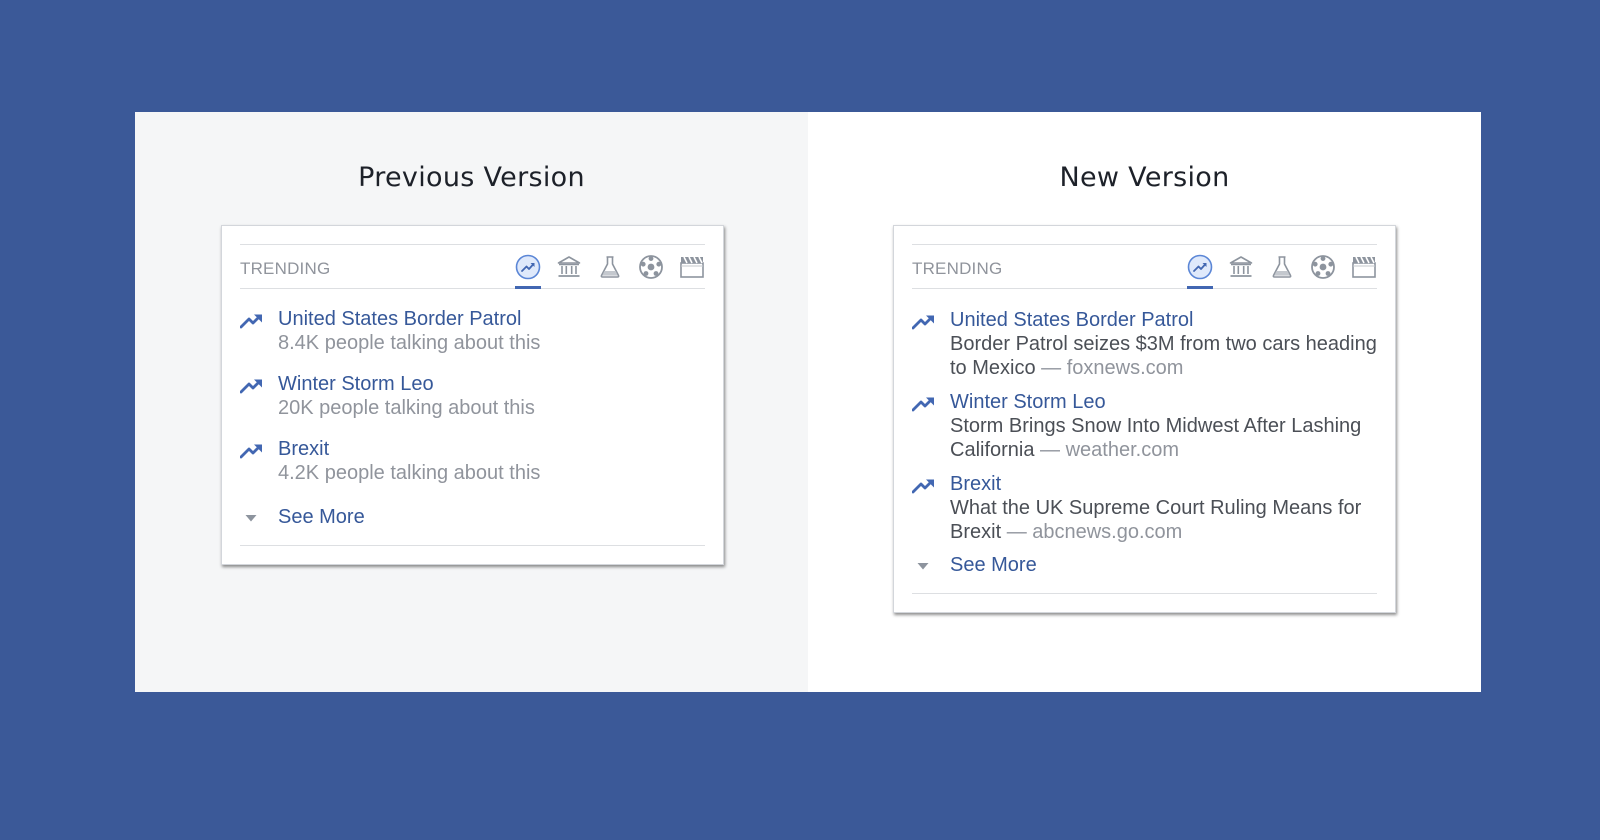 The height and width of the screenshot is (840, 1600). Describe the element at coordinates (471, 177) in the screenshot. I see `previous-version-title: Previous Version` at that location.